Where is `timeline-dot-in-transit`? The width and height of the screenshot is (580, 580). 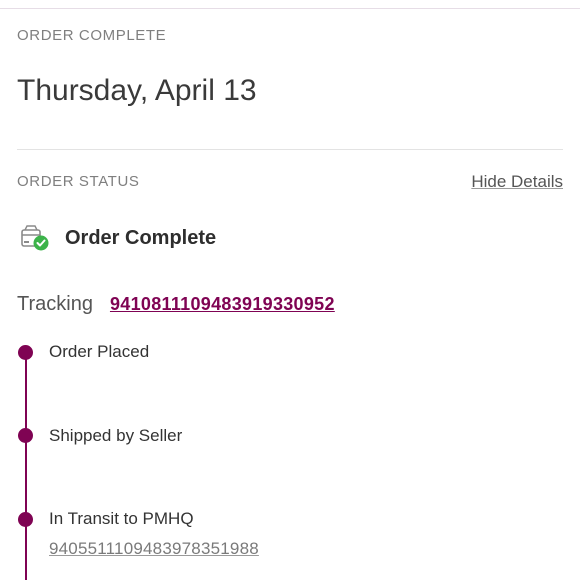
timeline-dot-in-transit is located at coordinates (25, 519).